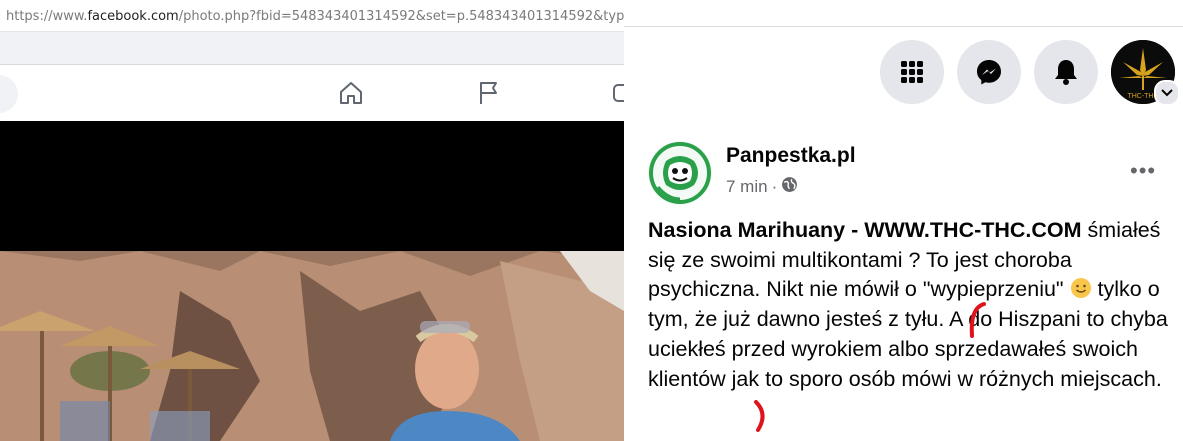  I want to click on post-time: 7 min, so click(747, 187).